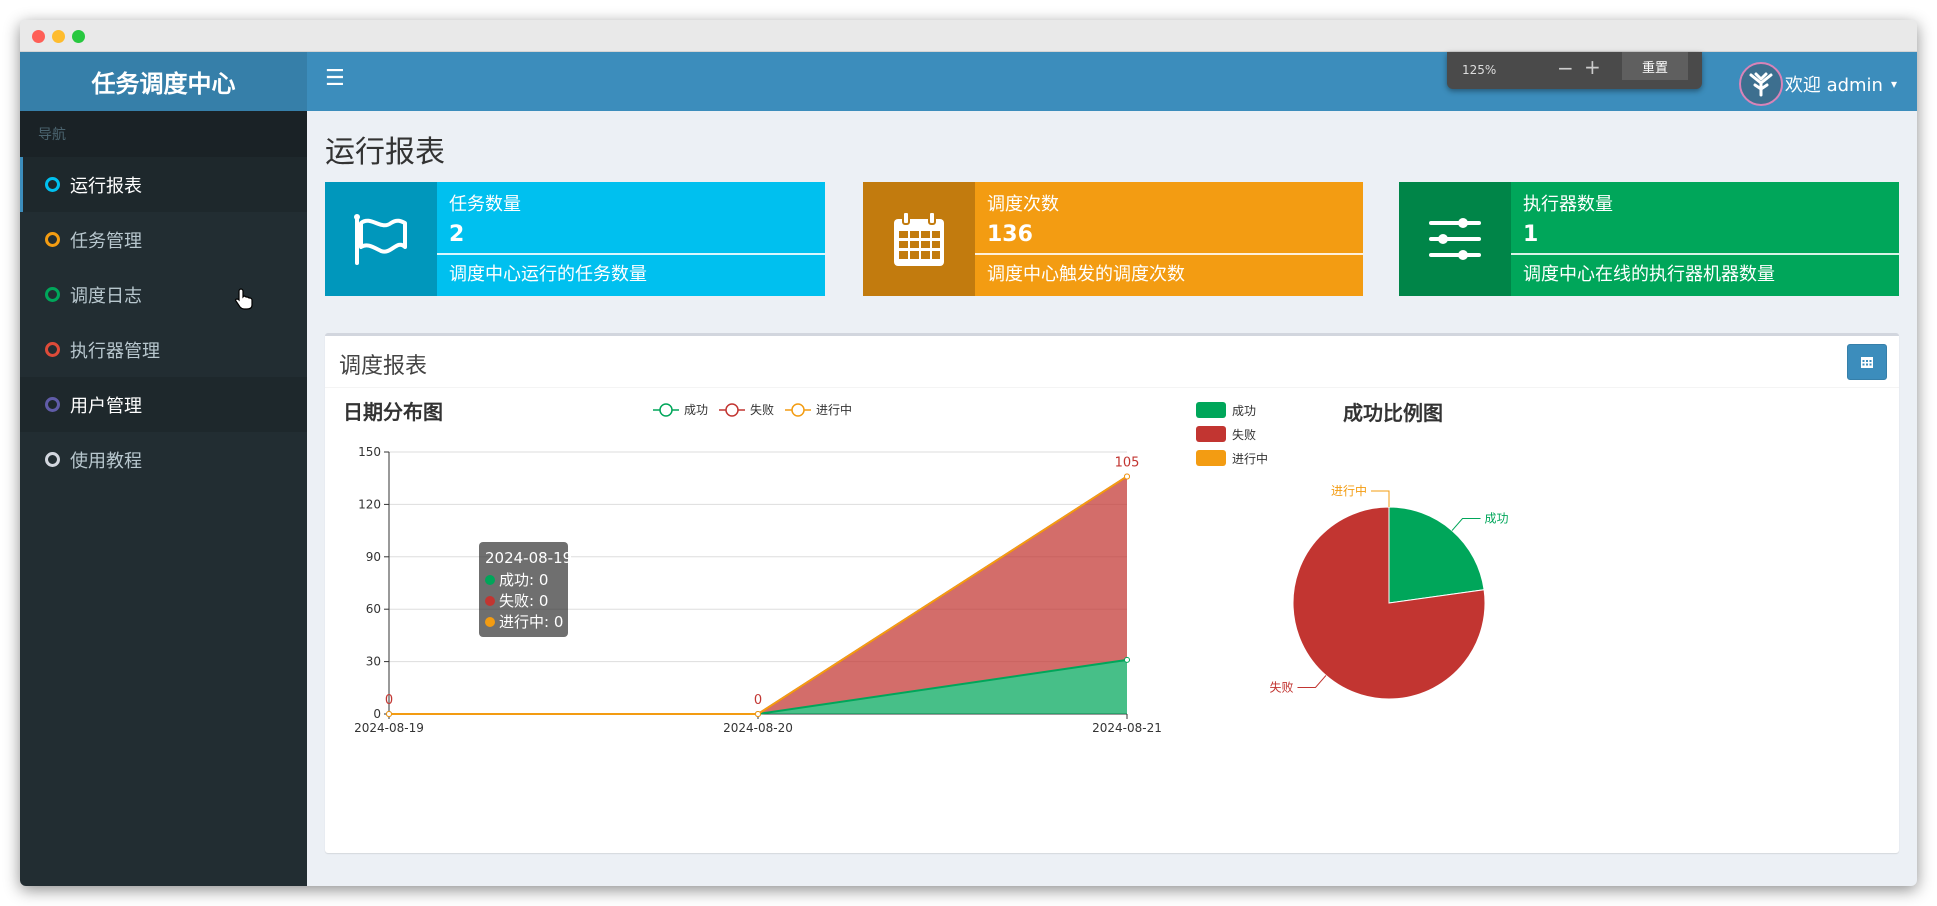 Image resolution: width=1937 pixels, height=906 pixels. Describe the element at coordinates (373, 609) in the screenshot. I see `y-tick-label: 60` at that location.